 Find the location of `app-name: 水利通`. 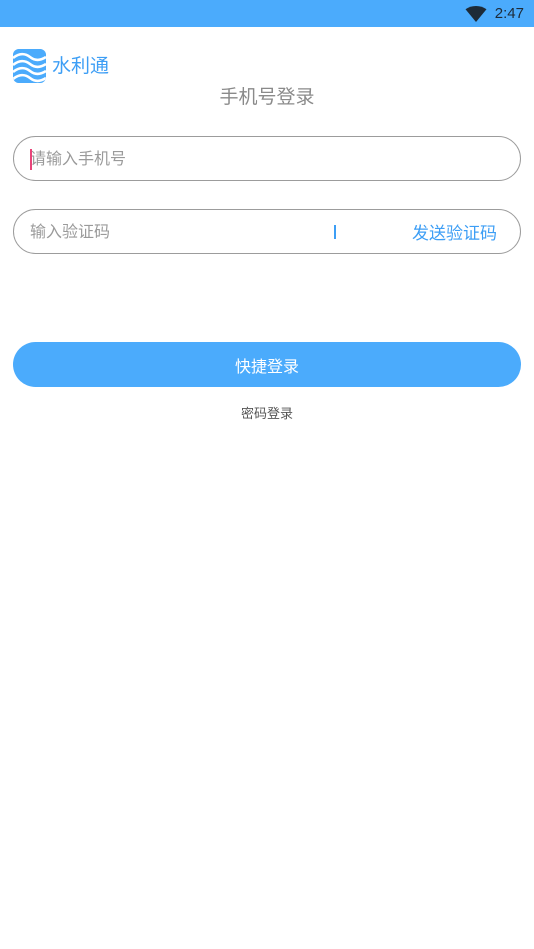

app-name: 水利通 is located at coordinates (81, 66).